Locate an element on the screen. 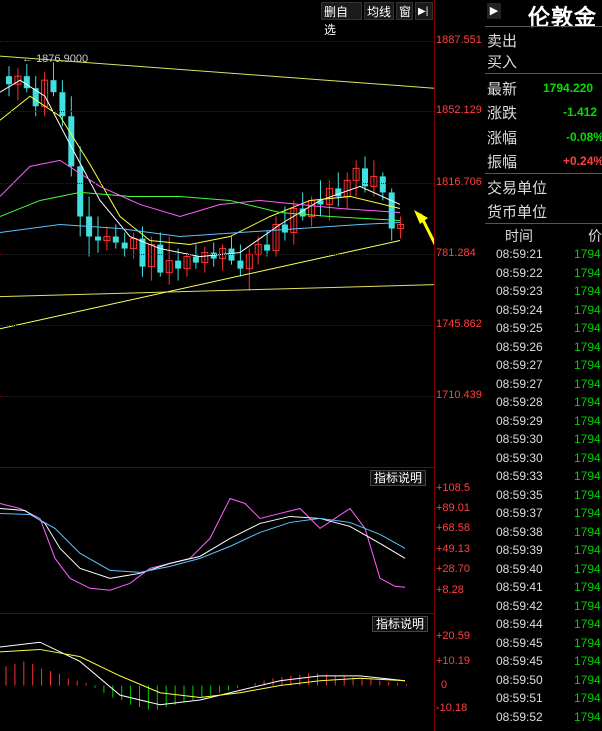  tick-time: 08:59:22 is located at coordinates (519, 272).